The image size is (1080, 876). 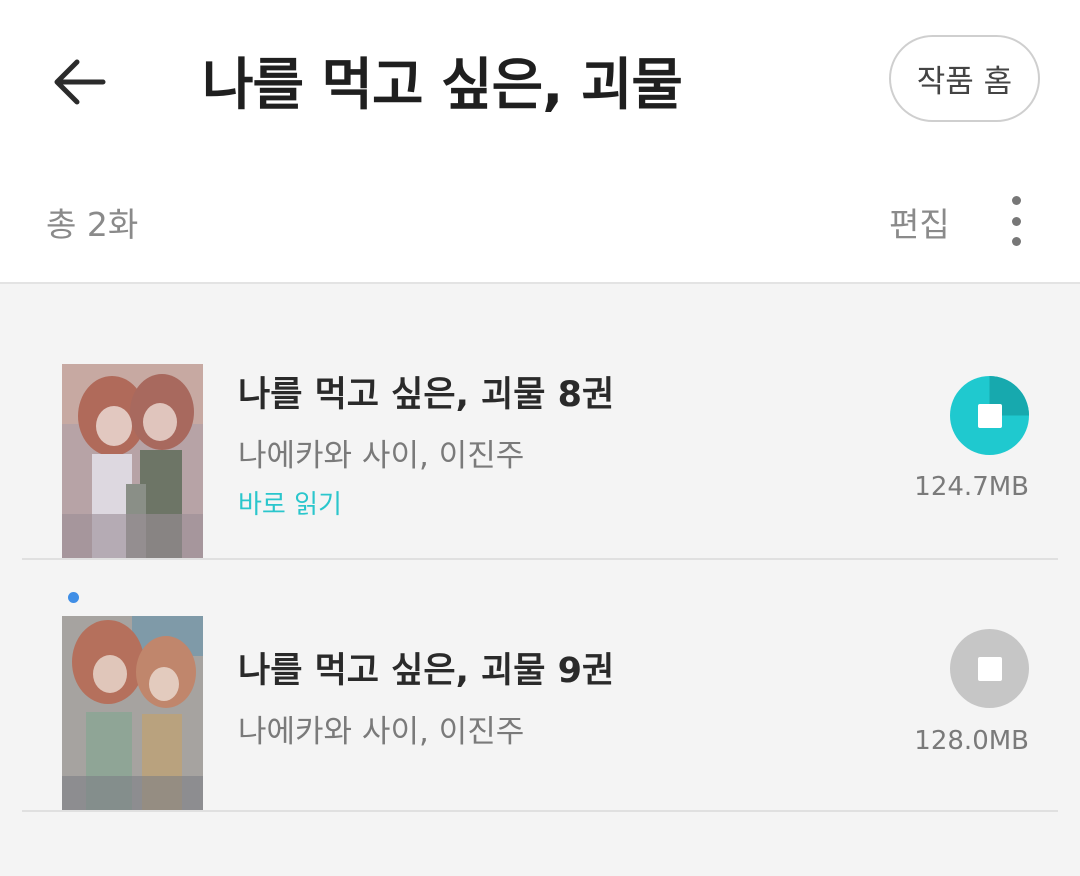 I want to click on episode-count: 총 2화, so click(x=92, y=224).